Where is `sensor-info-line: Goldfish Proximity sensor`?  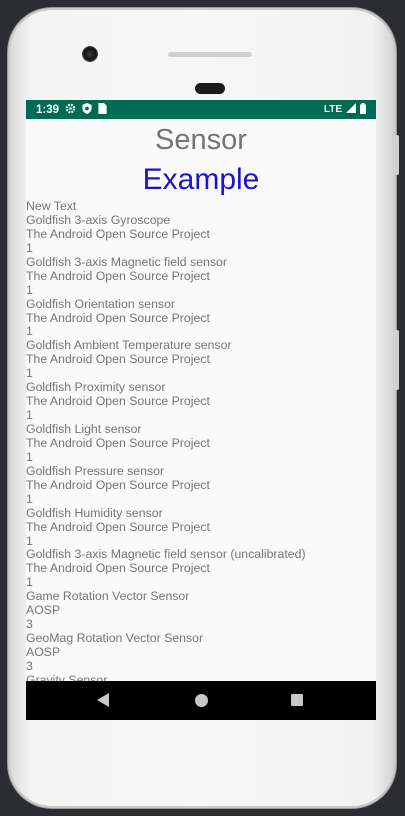 sensor-info-line: Goldfish Proximity sensor is located at coordinates (96, 387).